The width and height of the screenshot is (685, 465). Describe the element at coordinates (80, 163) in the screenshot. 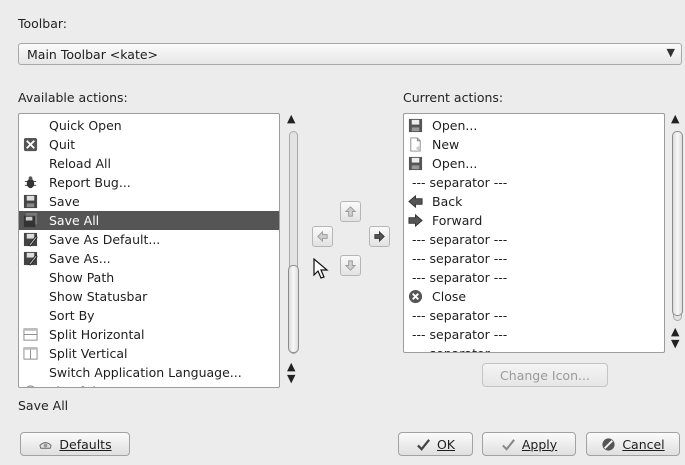

I see `available-action-label: Reload All` at that location.